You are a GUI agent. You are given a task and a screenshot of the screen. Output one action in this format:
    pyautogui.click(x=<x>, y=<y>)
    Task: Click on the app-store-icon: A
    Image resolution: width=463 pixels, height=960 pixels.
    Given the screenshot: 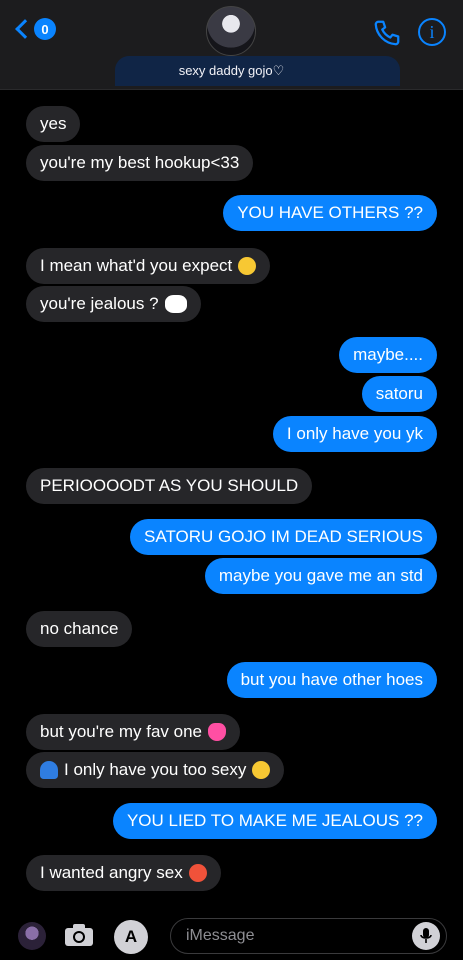 What is the action you would take?
    pyautogui.click(x=131, y=937)
    